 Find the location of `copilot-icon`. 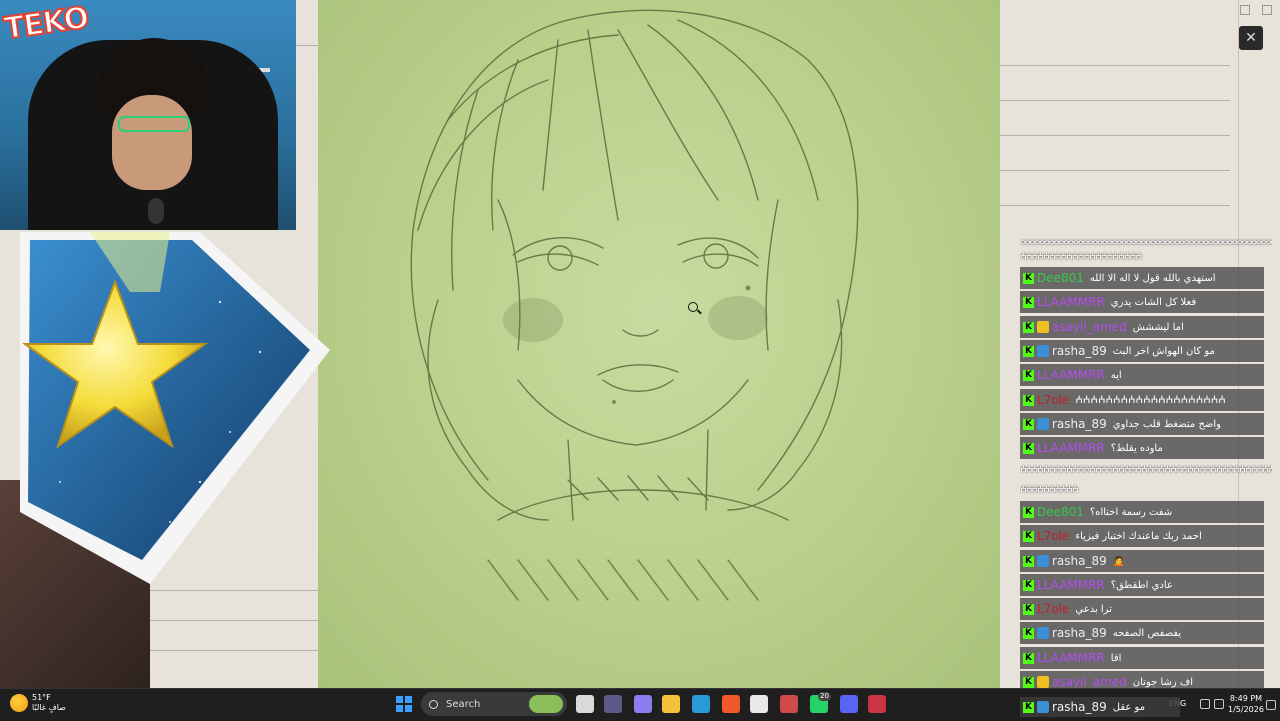

copilot-icon is located at coordinates (643, 704).